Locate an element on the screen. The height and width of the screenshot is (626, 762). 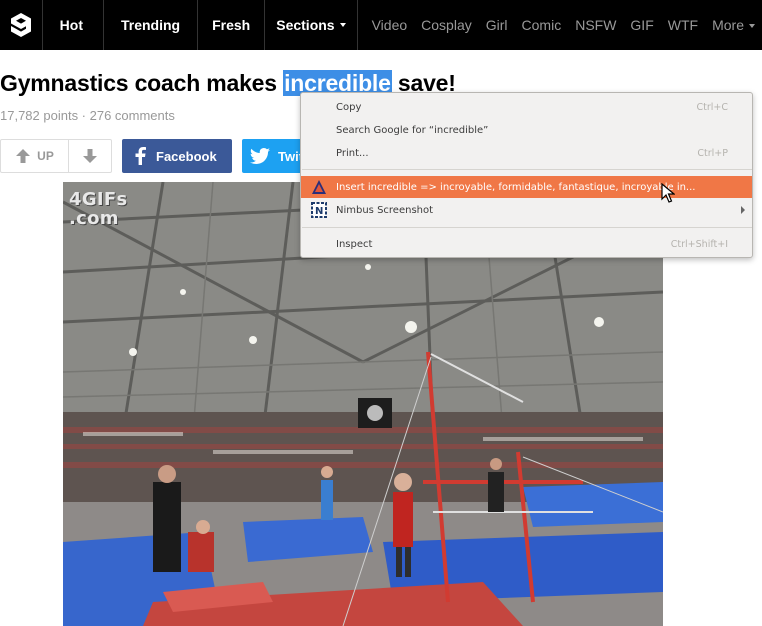
gif-watermark: 4GIFs .com is located at coordinates (98, 209).